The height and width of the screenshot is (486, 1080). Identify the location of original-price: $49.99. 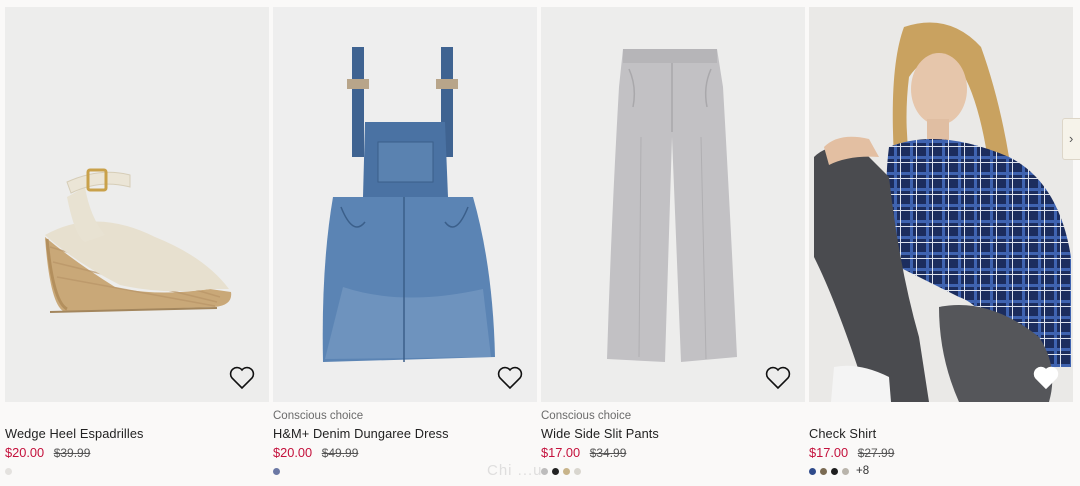
(340, 453).